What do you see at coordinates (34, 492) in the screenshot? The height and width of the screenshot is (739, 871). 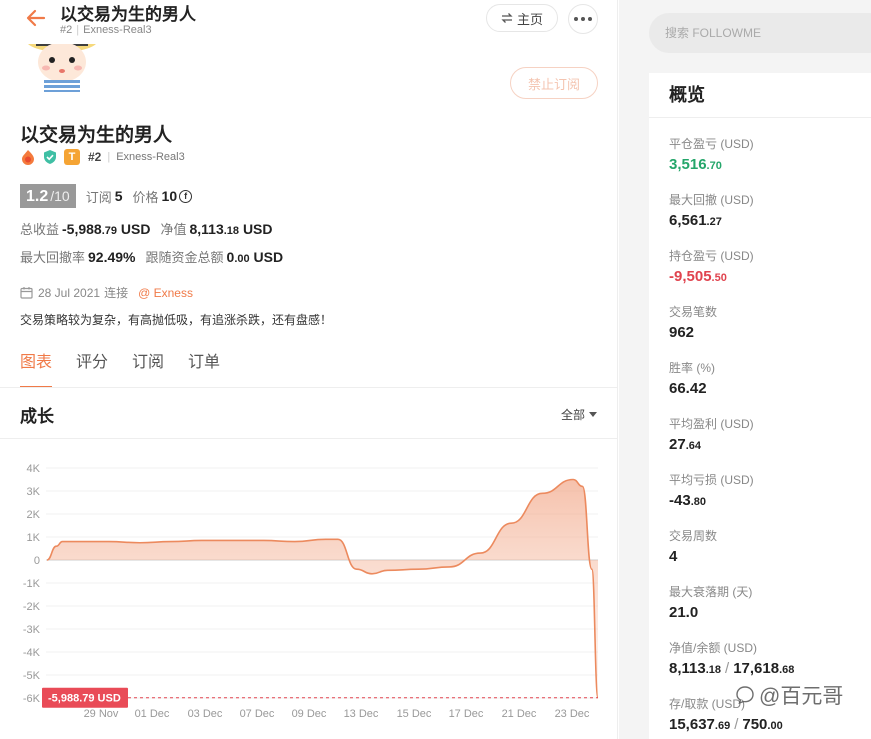 I see `y-tick-label: 3K` at bounding box center [34, 492].